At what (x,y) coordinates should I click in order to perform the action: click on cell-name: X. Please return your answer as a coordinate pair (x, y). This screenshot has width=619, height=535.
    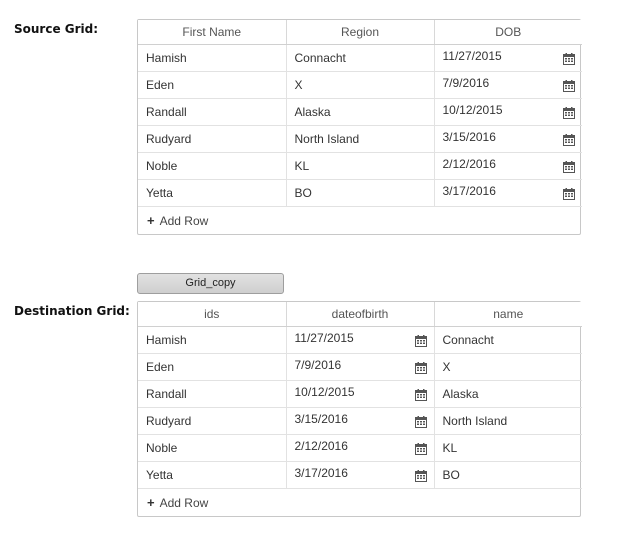
    Looking at the image, I should click on (508, 367).